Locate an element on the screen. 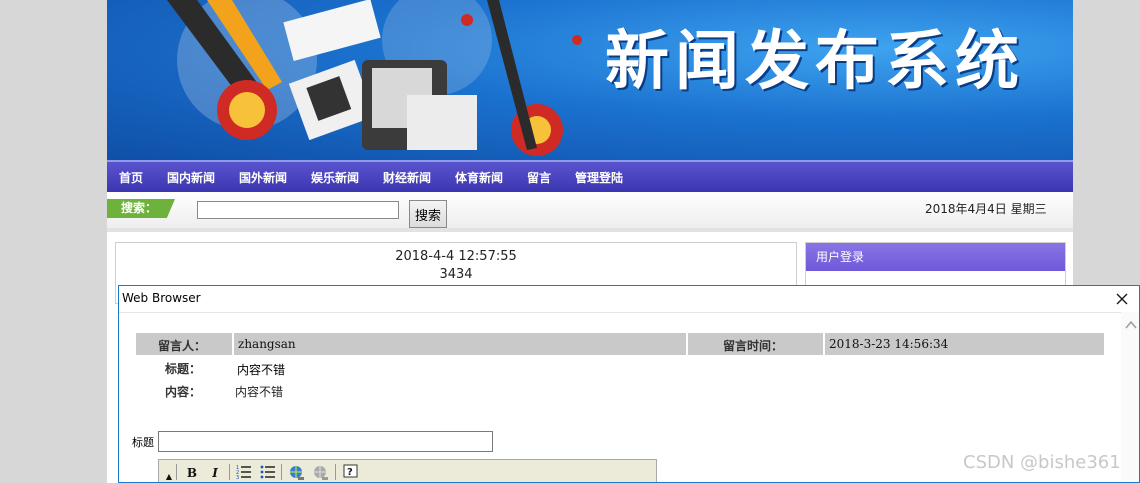 The height and width of the screenshot is (483, 1140). search-label: 搜索： is located at coordinates (141, 208).